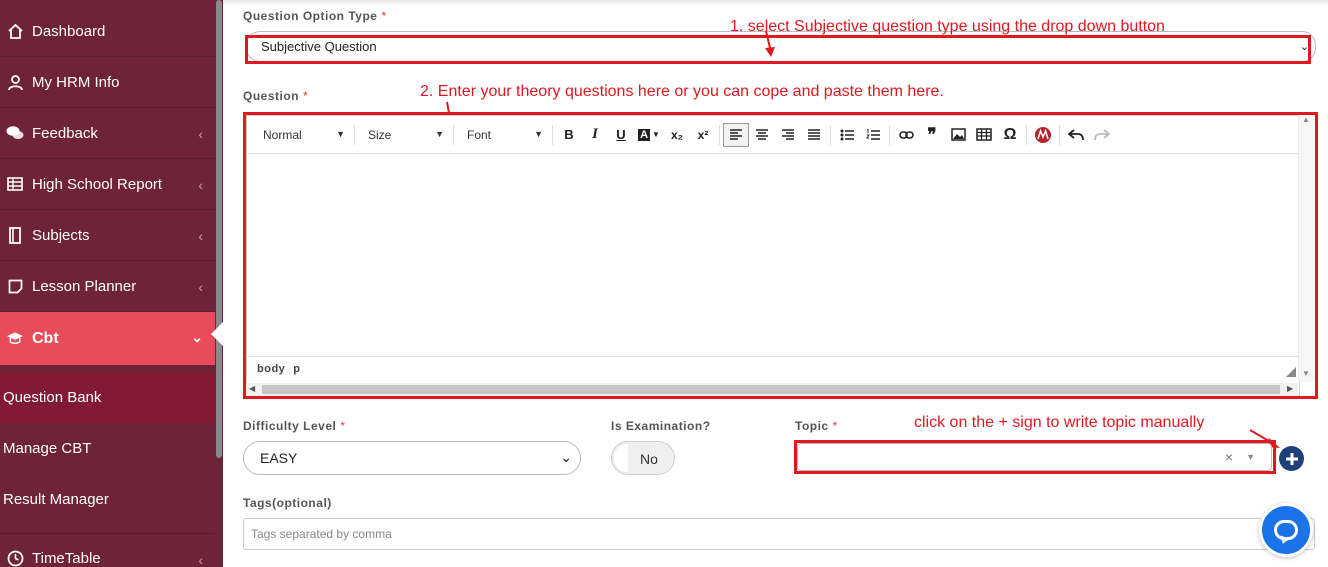 The width and height of the screenshot is (1328, 567). I want to click on user-icon, so click(15, 82).